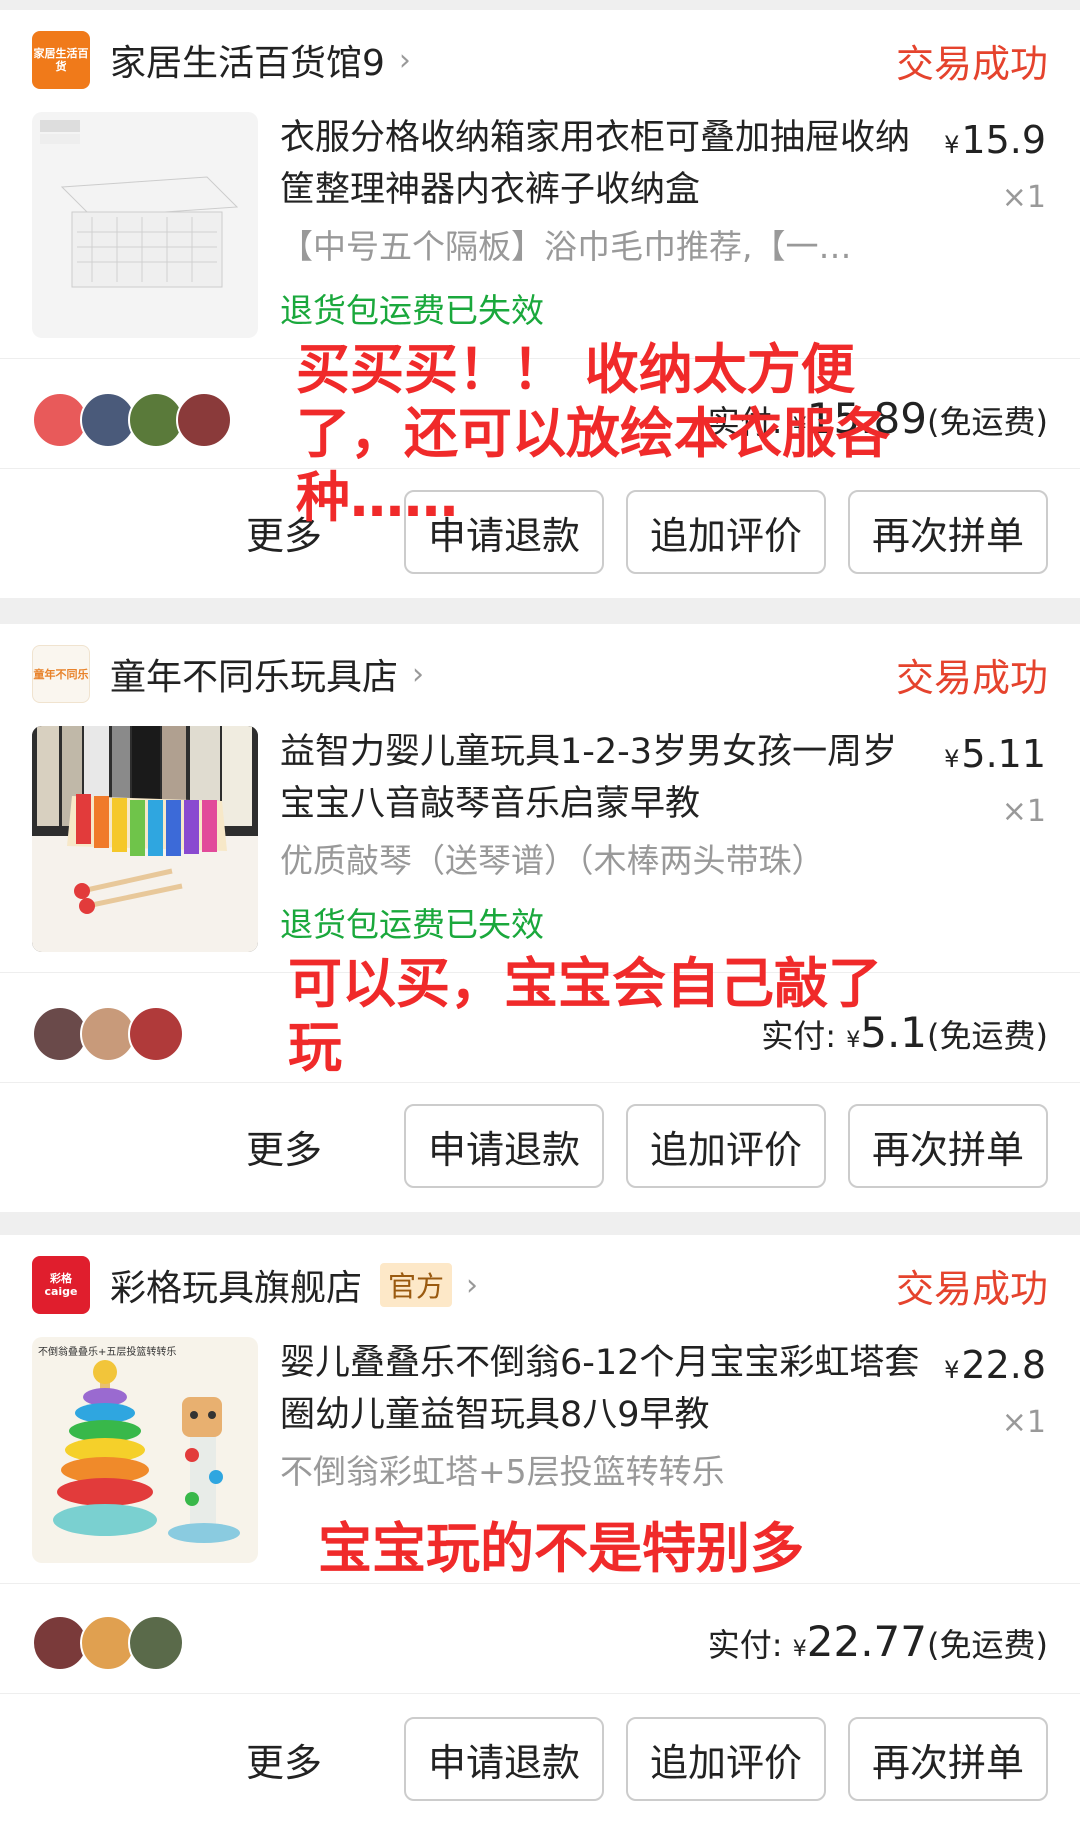 This screenshot has width=1080, height=1837. Describe the element at coordinates (600, 778) in the screenshot. I see `product-title: 益智力婴儿童玩具1-2-3岁男女孩一周岁宝宝八音敲琴音乐启蒙早教` at that location.